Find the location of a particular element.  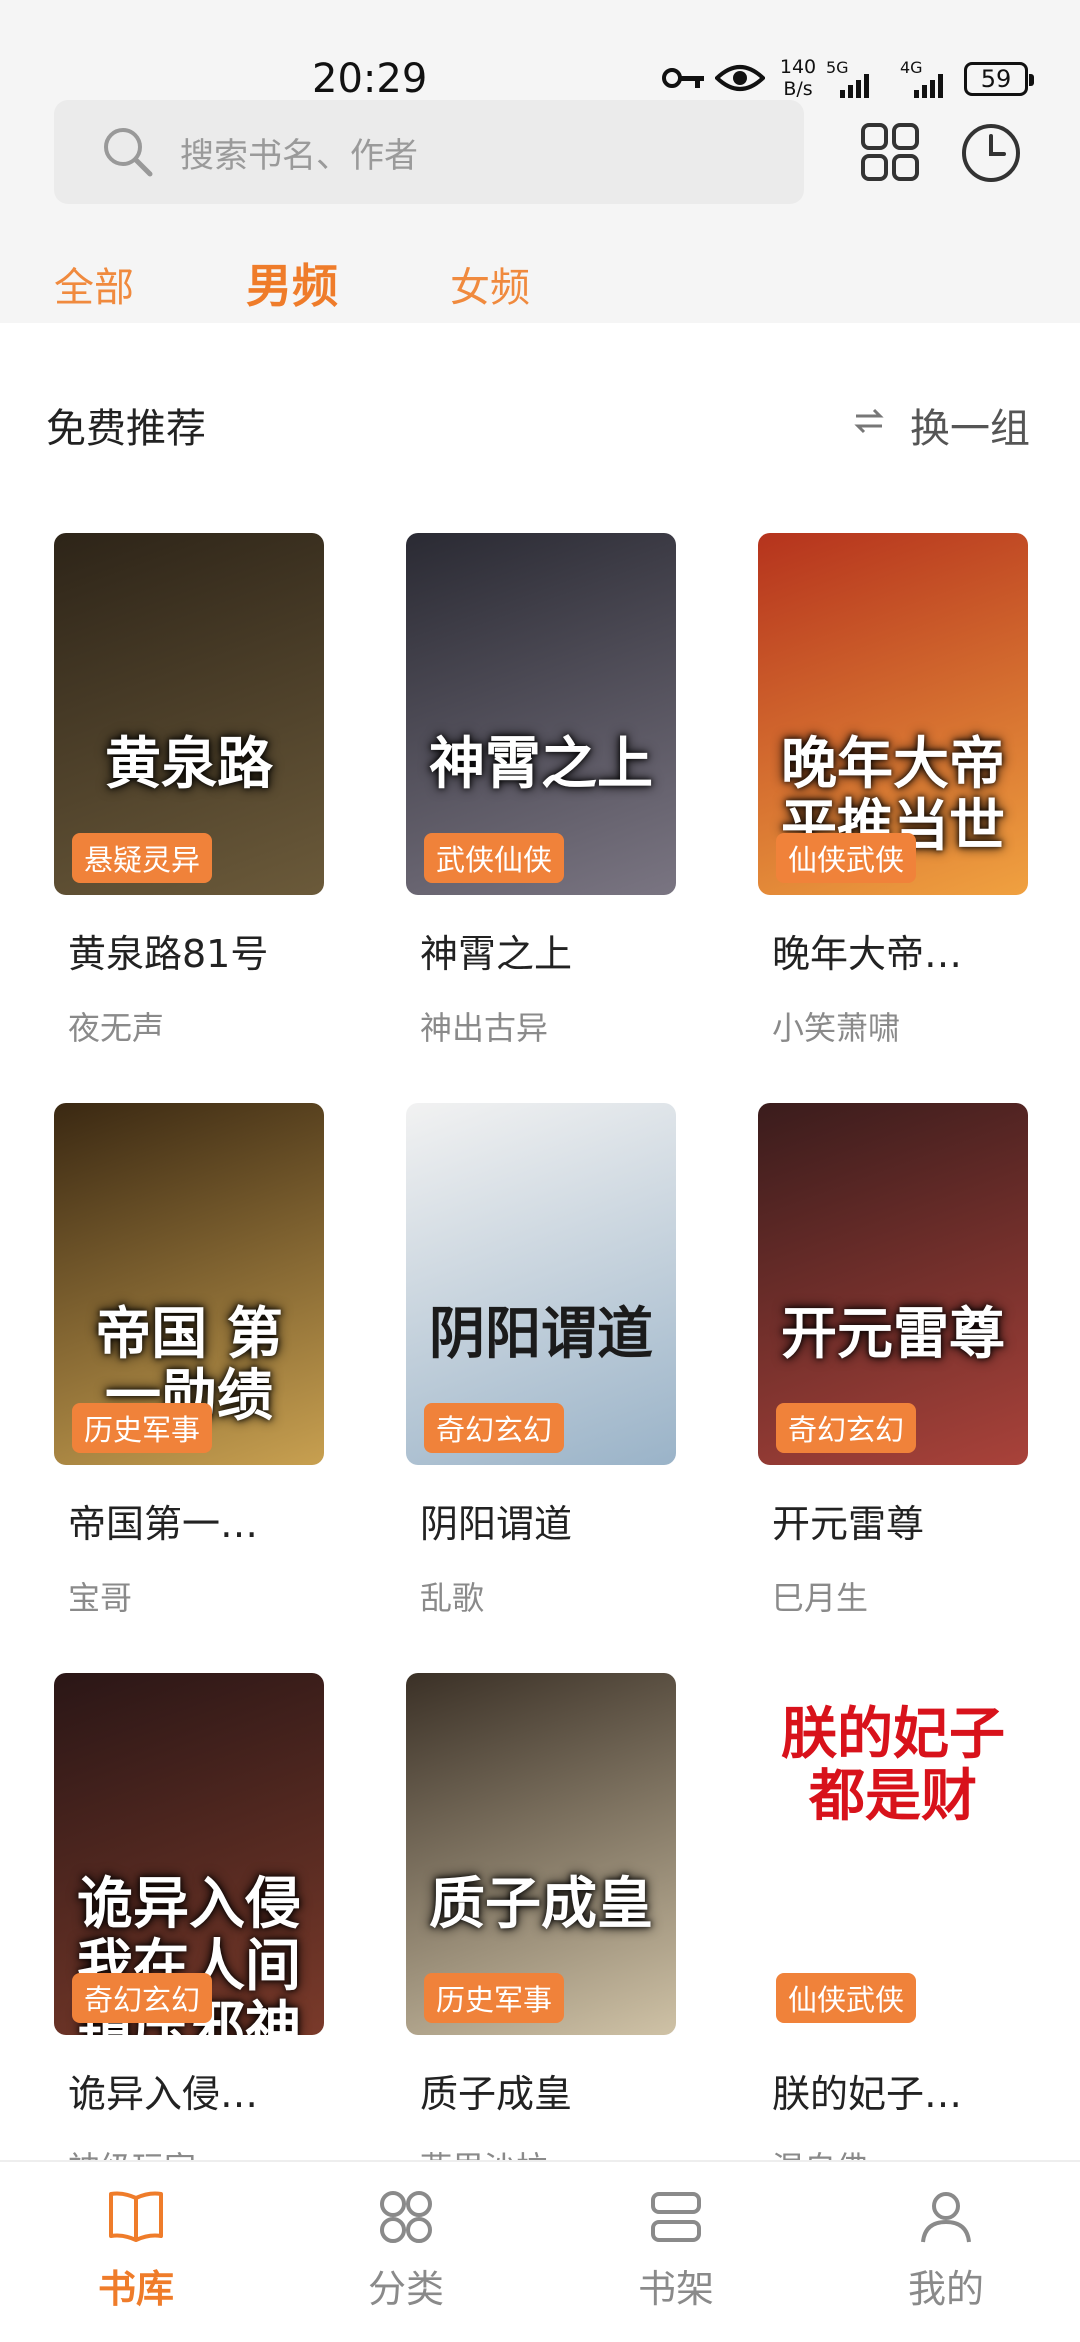

nav-profile: 我的 is located at coordinates (946, 2254).